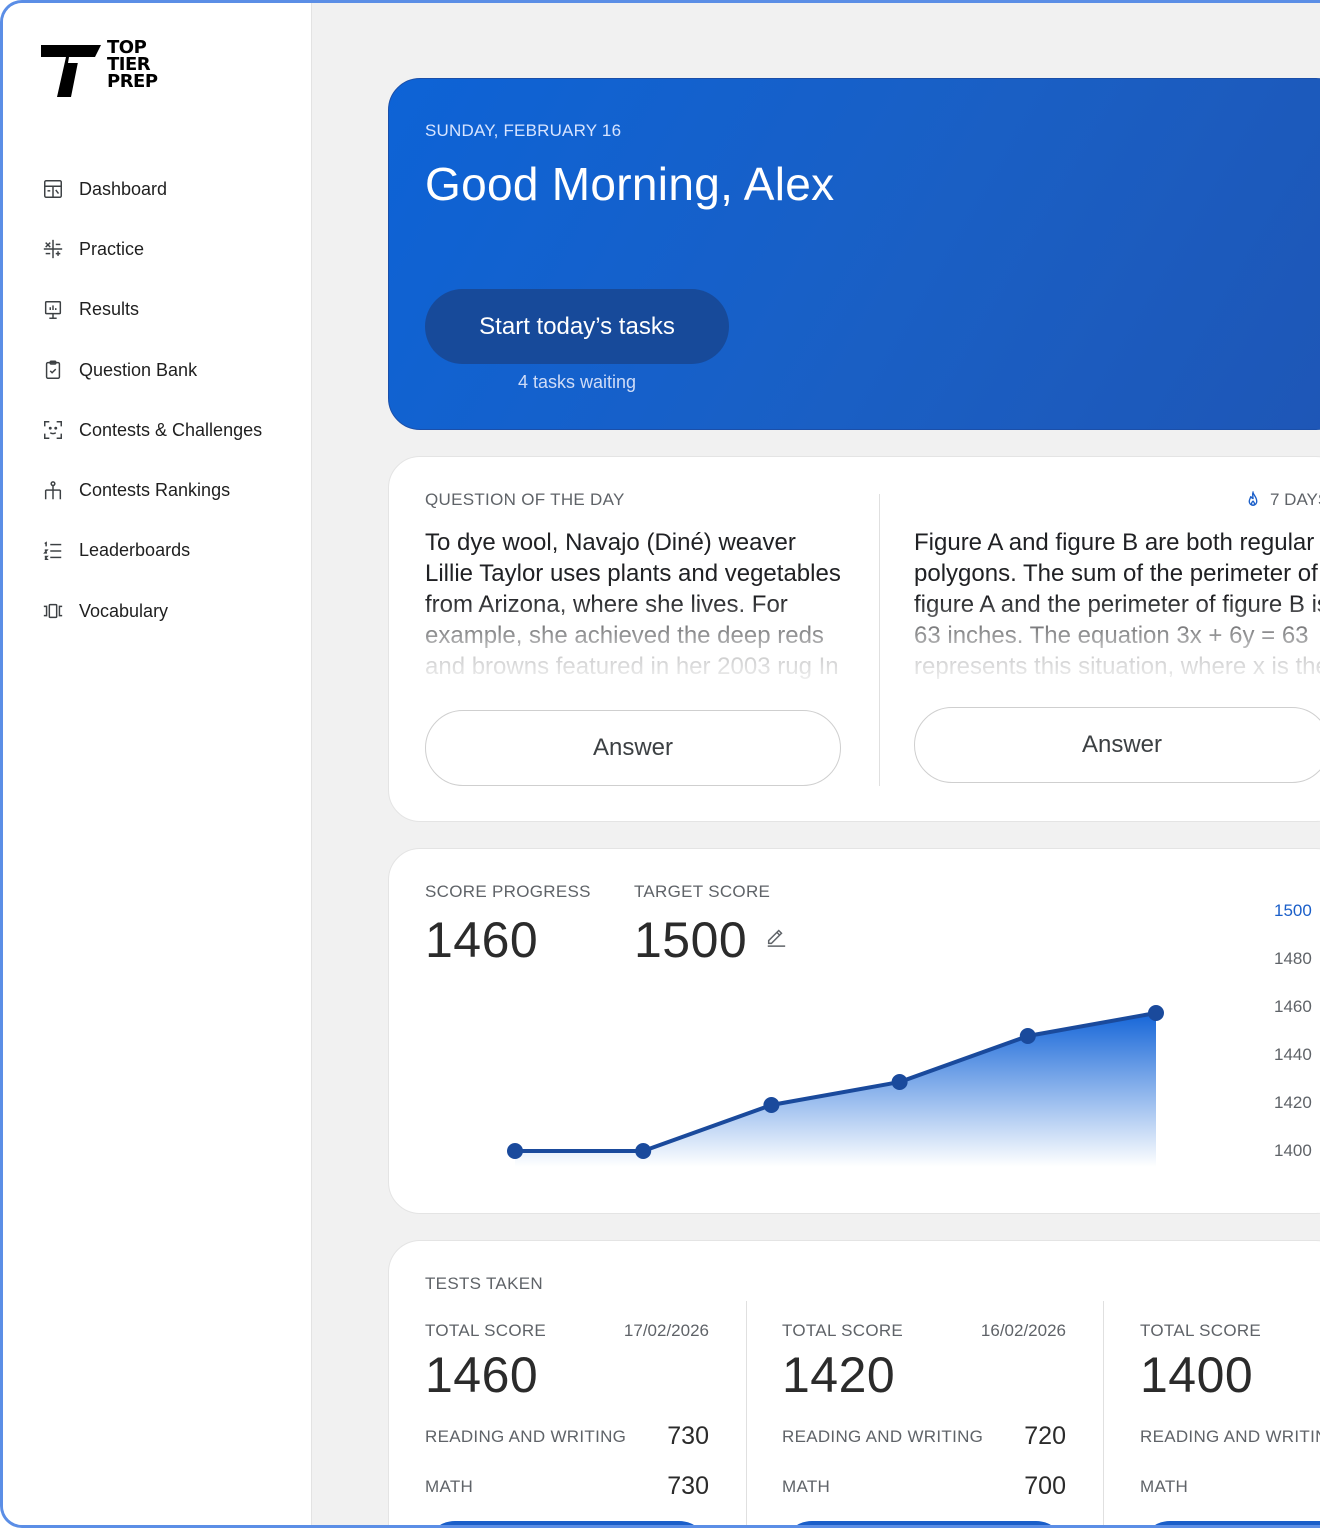 The width and height of the screenshot is (1320, 1528). I want to click on rankings-icon, so click(53, 491).